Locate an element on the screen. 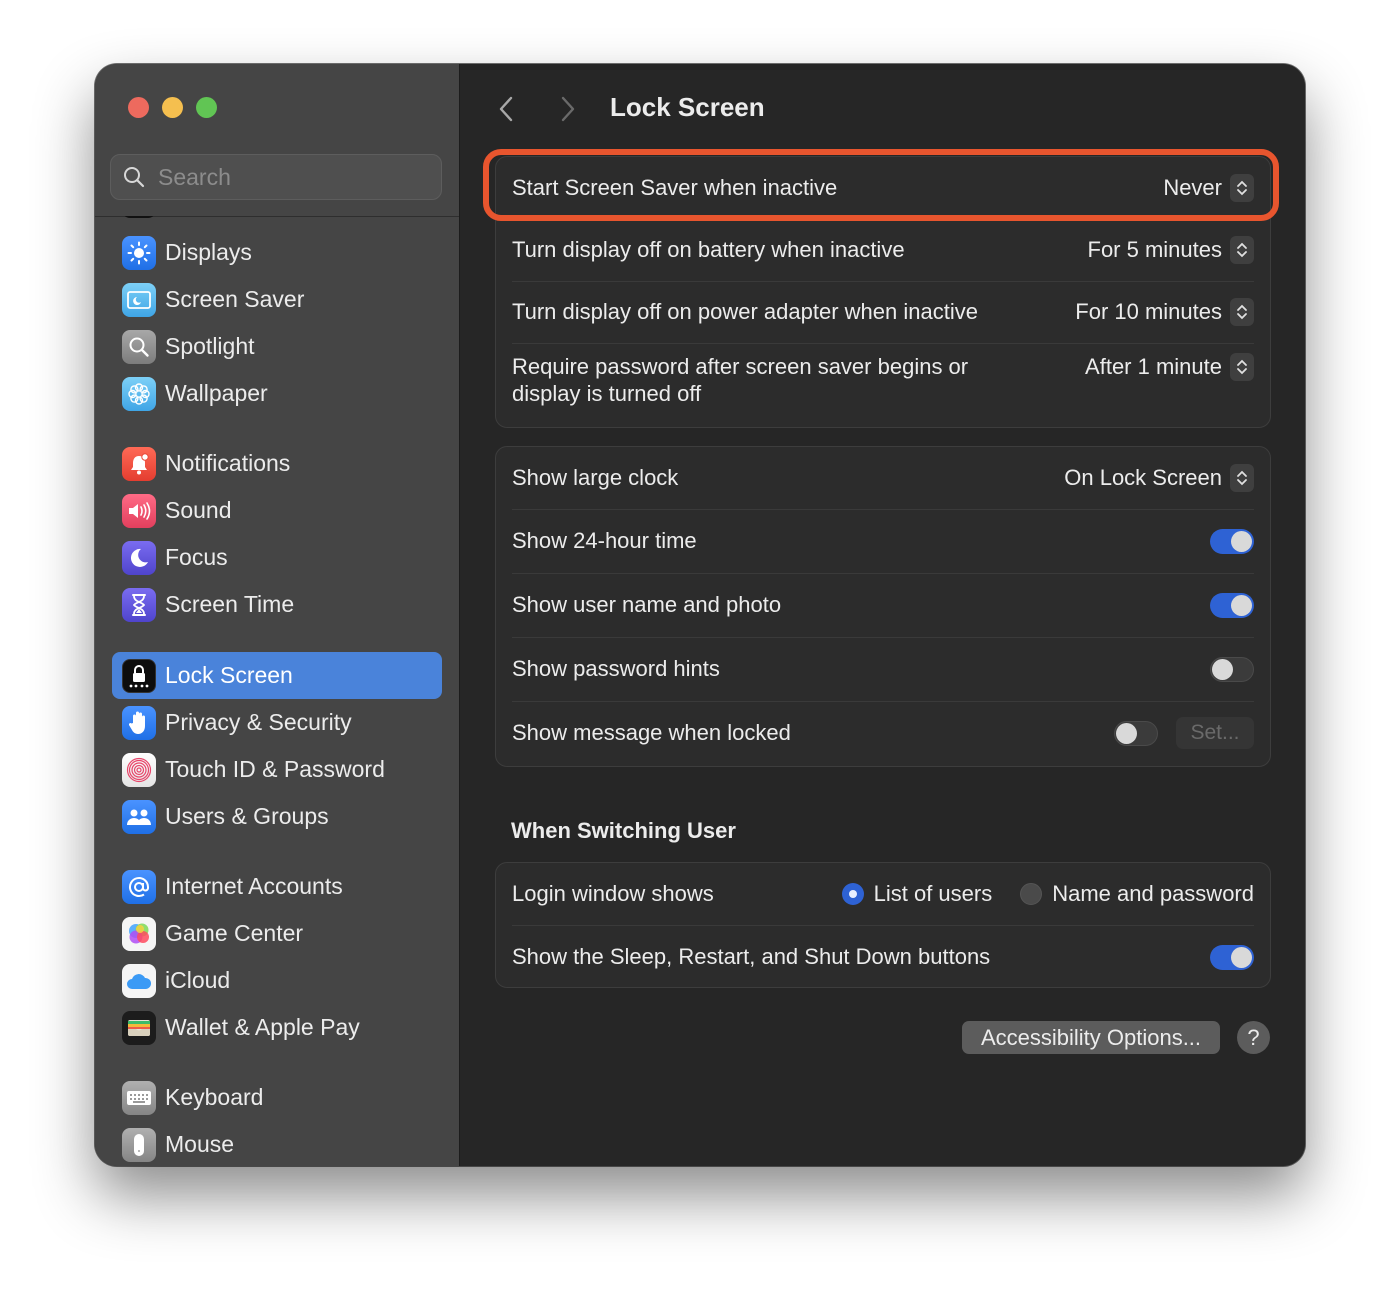 The height and width of the screenshot is (1292, 1400). battery-display-off-popup: For 5 minutes is located at coordinates (1170, 250).